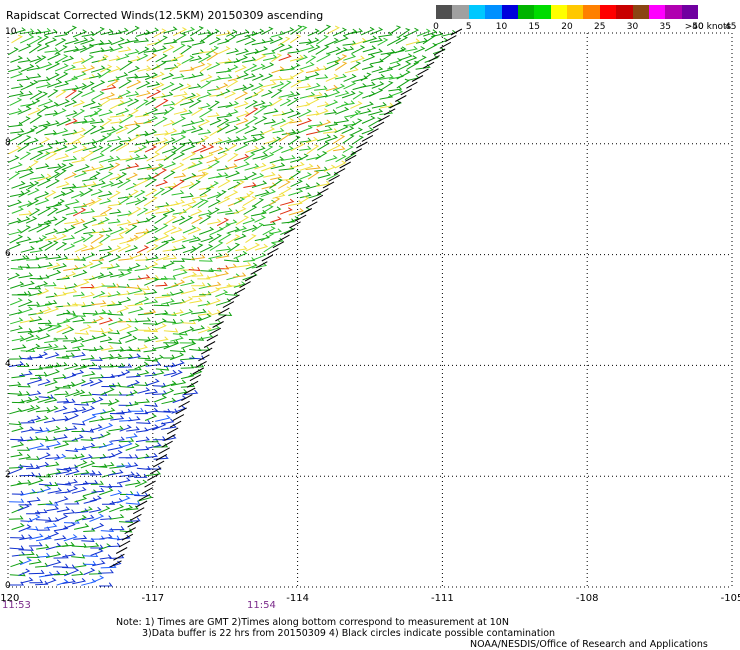 Image resolution: width=740 pixels, height=650 pixels. I want to click on latitude-label: 4, so click(8, 364).